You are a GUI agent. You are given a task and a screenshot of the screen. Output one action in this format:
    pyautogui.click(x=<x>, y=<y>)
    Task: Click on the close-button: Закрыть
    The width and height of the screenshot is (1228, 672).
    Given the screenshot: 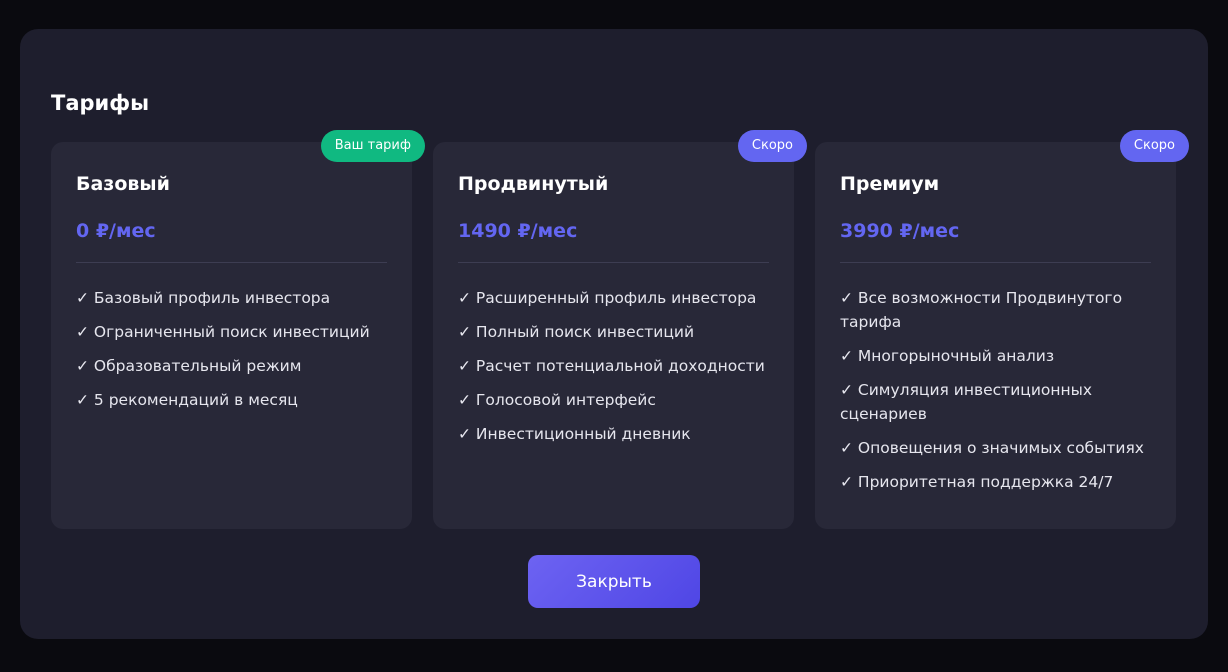 What is the action you would take?
    pyautogui.click(x=614, y=581)
    